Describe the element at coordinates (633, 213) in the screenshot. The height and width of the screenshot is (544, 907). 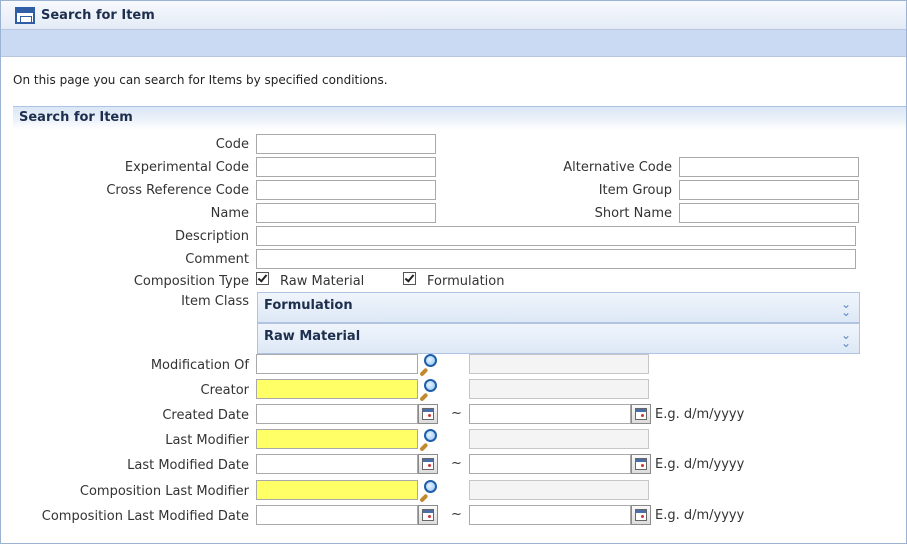
I see `short-name-label: Short Name` at that location.